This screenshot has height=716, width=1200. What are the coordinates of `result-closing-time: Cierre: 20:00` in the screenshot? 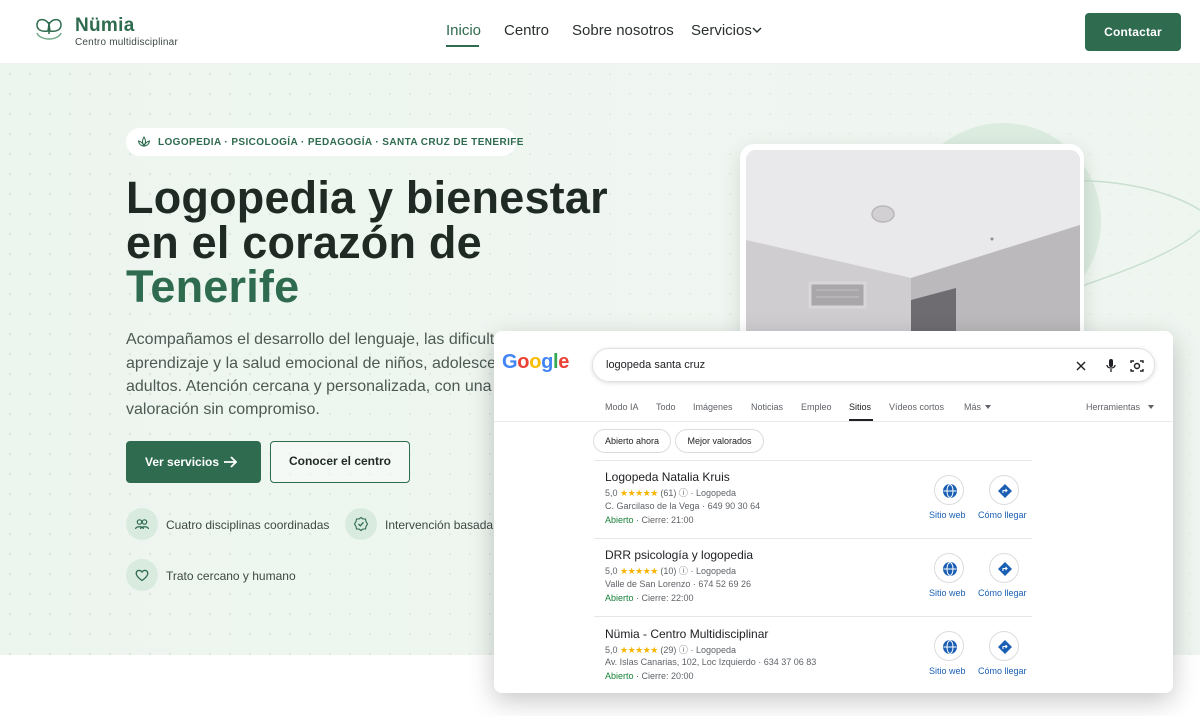 It's located at (667, 676).